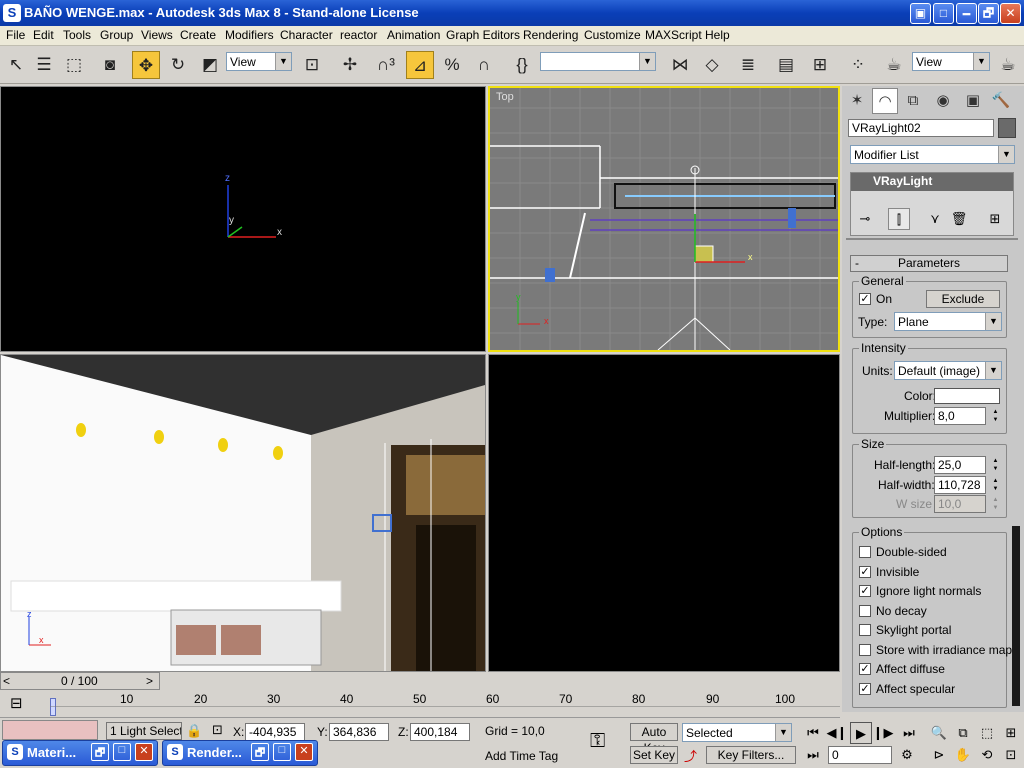 Image resolution: width=1024 pixels, height=768 pixels. I want to click on modify-tab-icon: ◠, so click(885, 101).